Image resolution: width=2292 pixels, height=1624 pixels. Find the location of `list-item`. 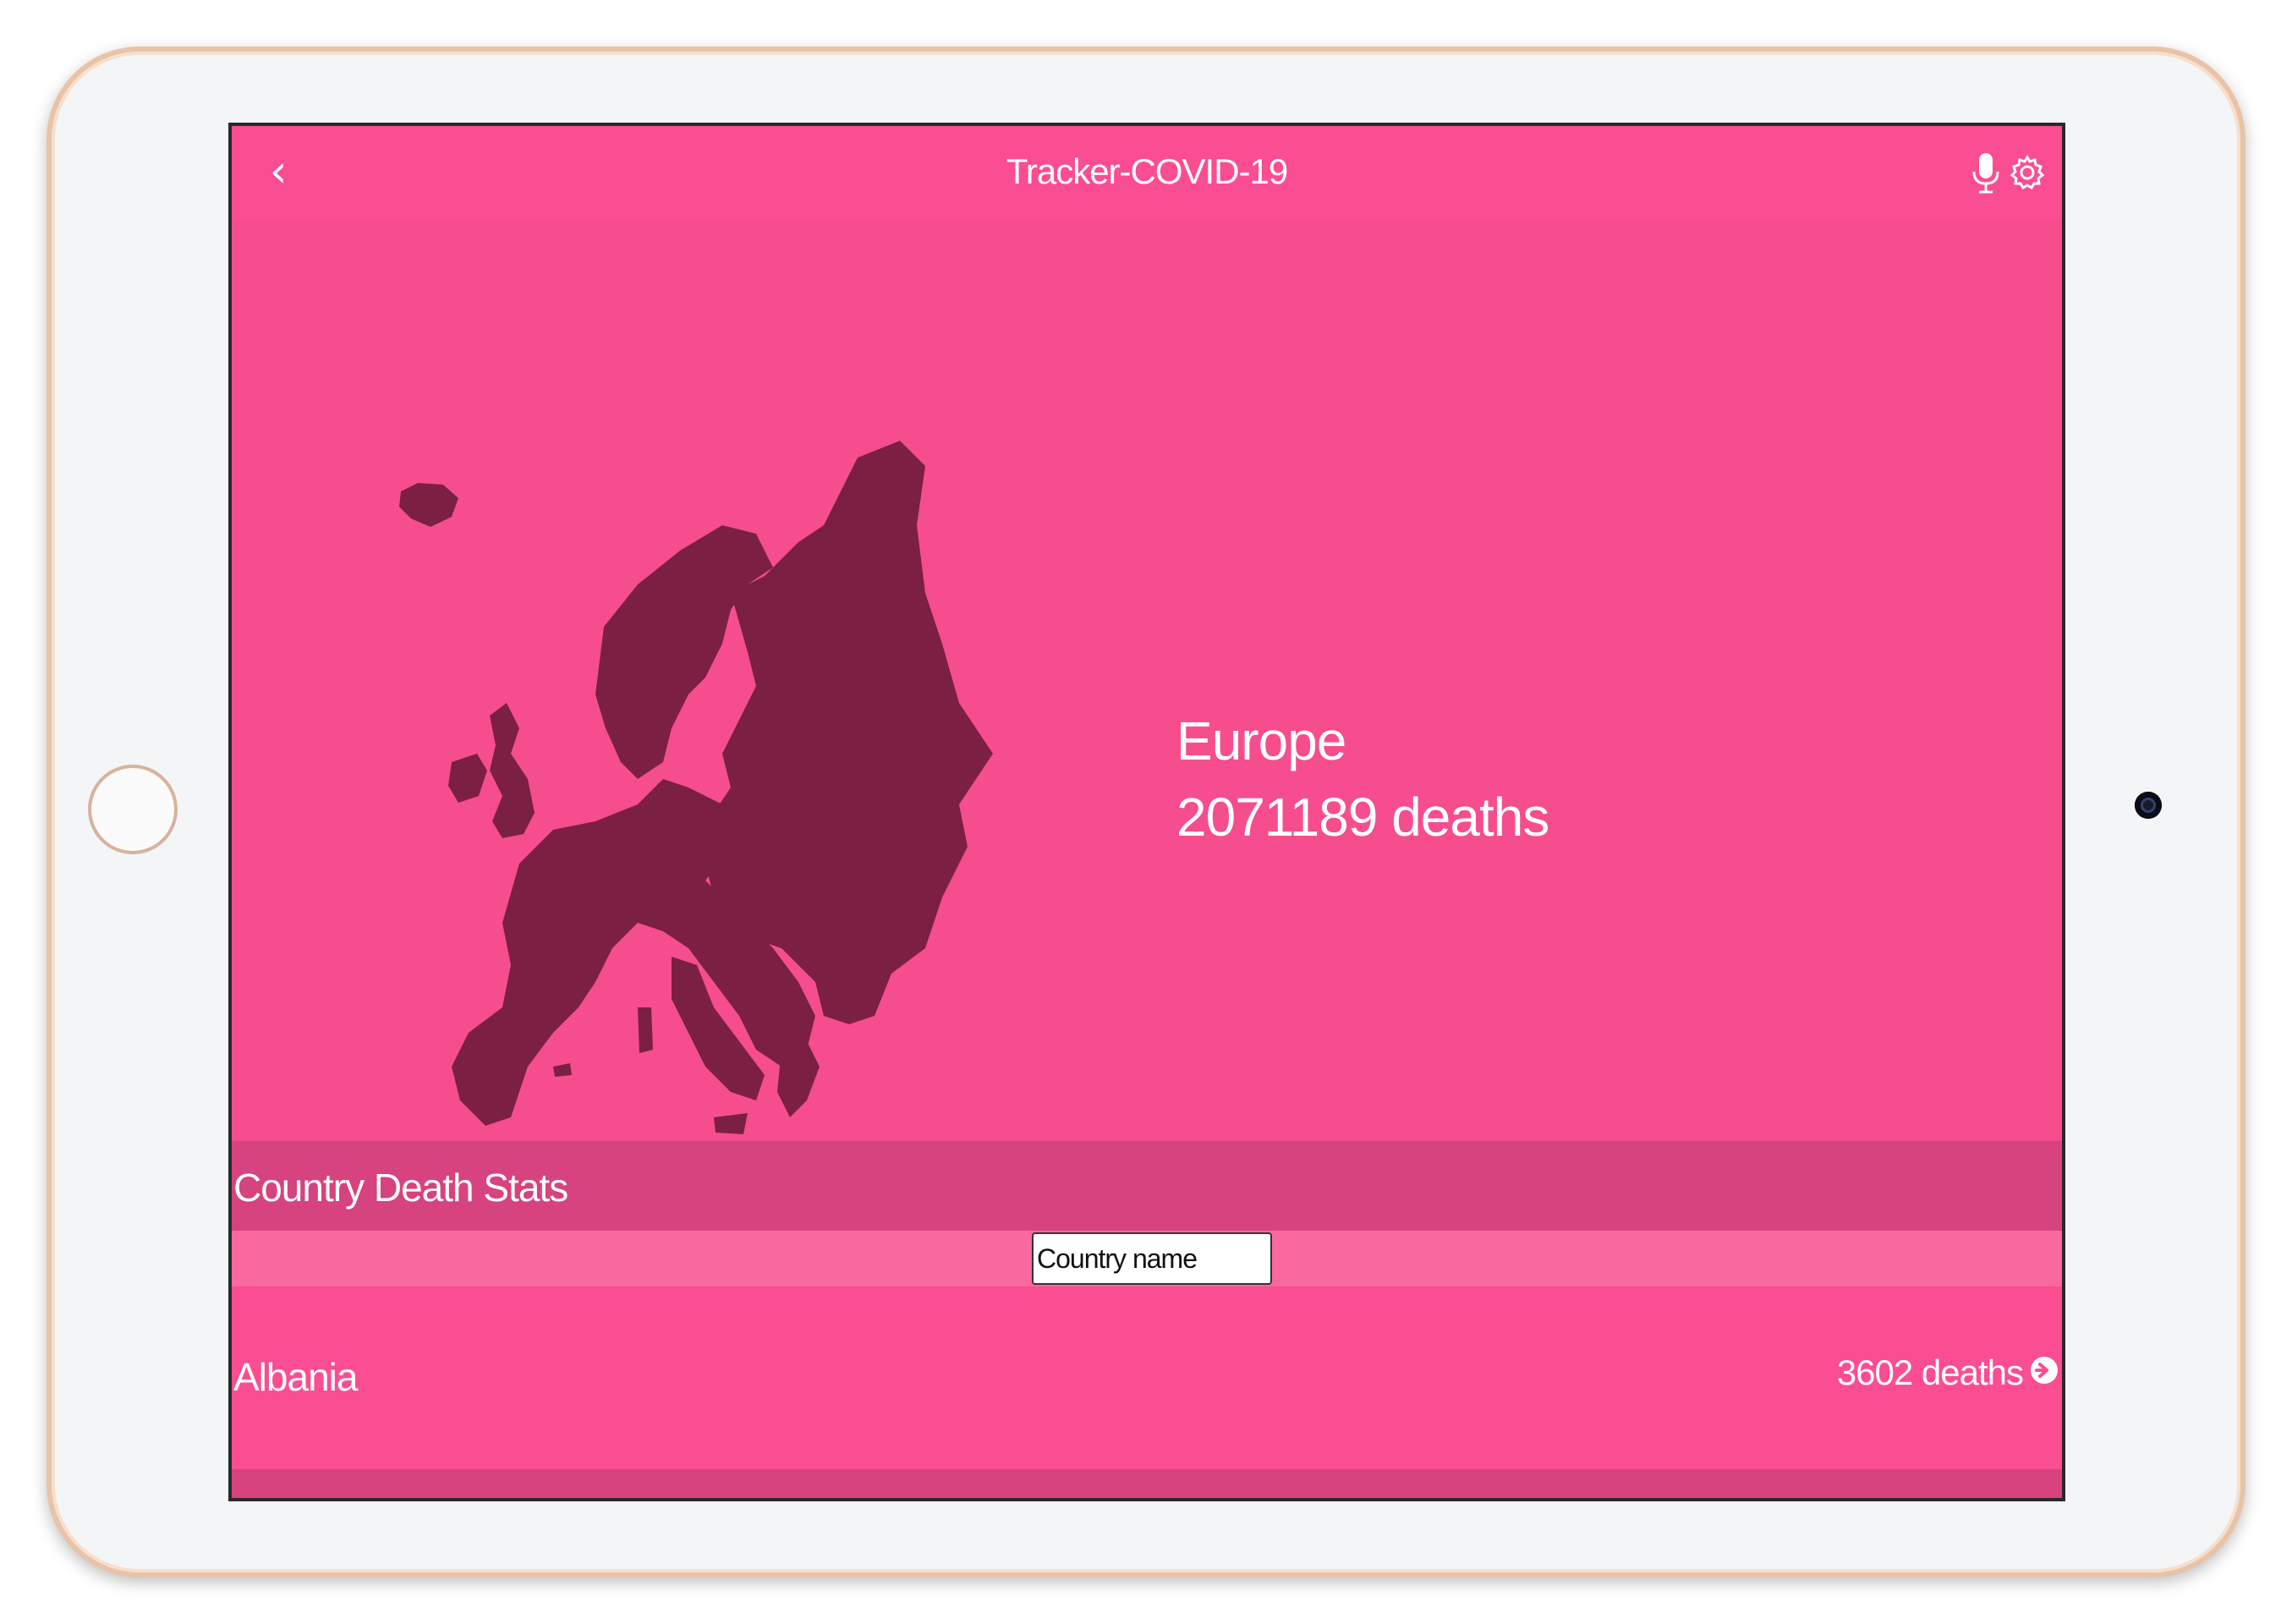

list-item is located at coordinates (1147, 1484).